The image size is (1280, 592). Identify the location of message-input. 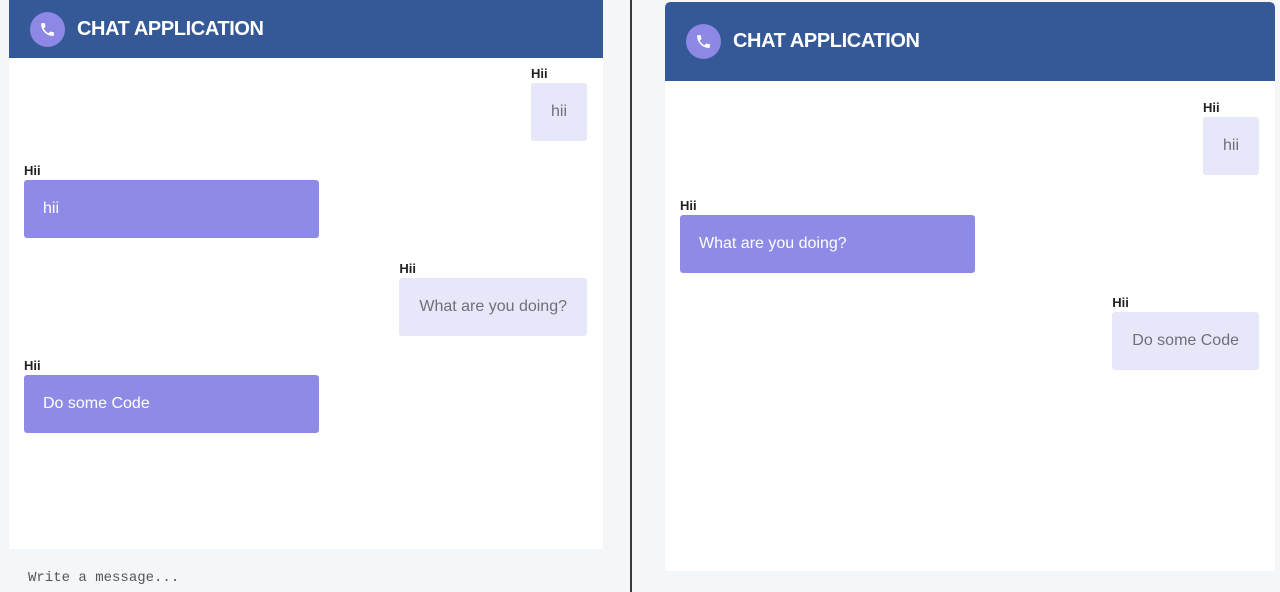
(306, 570).